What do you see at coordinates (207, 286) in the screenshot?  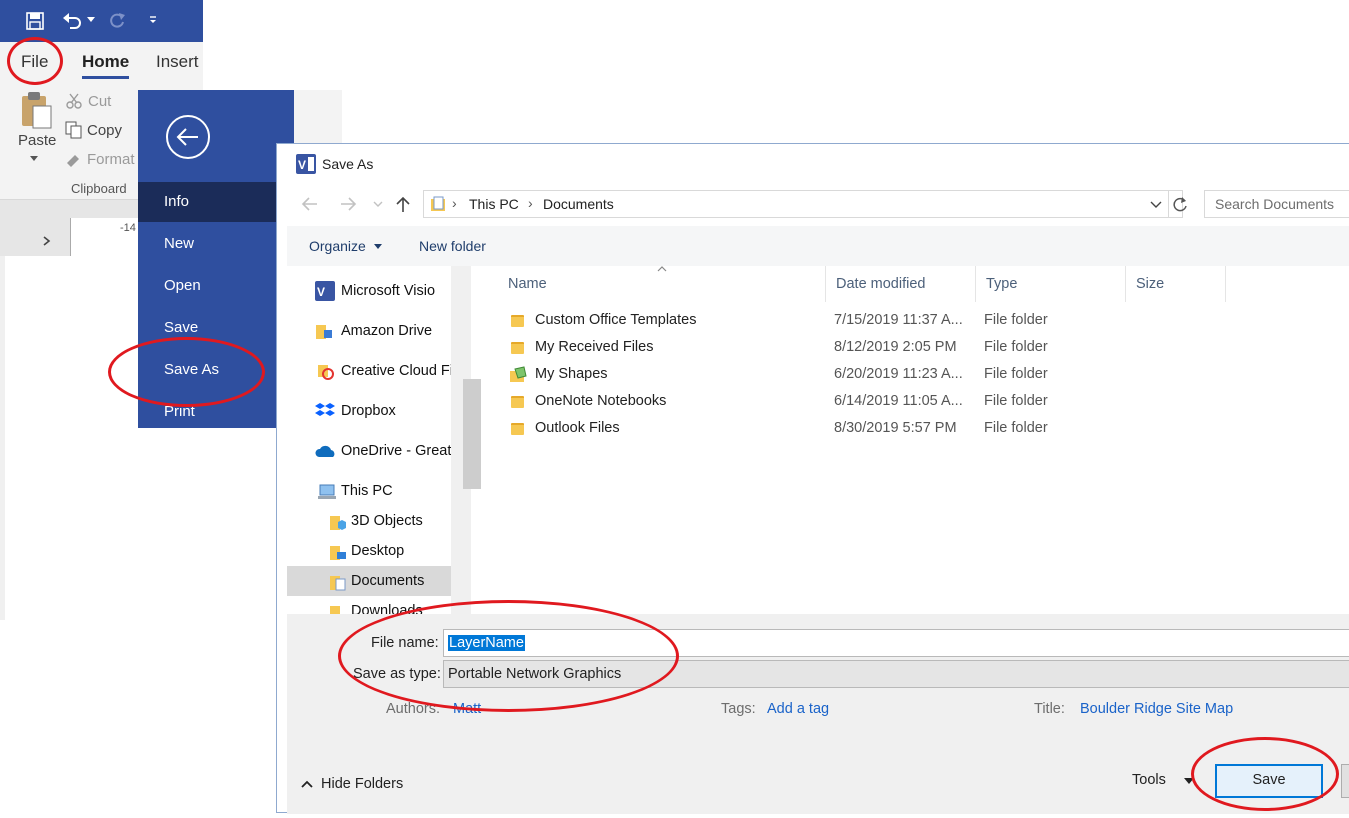 I see `backstage-item-open: Open` at bounding box center [207, 286].